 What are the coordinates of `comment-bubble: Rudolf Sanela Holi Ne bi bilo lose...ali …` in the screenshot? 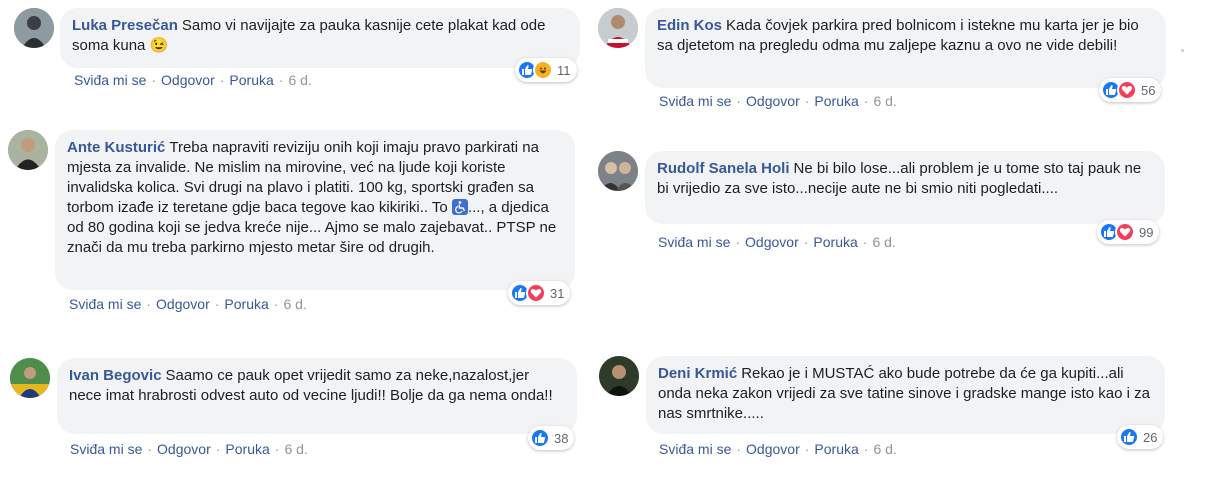 It's located at (905, 187).